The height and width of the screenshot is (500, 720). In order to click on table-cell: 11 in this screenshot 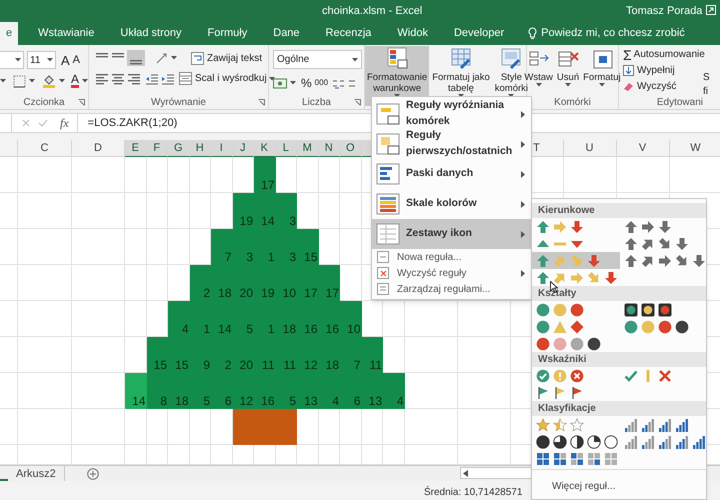, I will do `click(372, 355)`.